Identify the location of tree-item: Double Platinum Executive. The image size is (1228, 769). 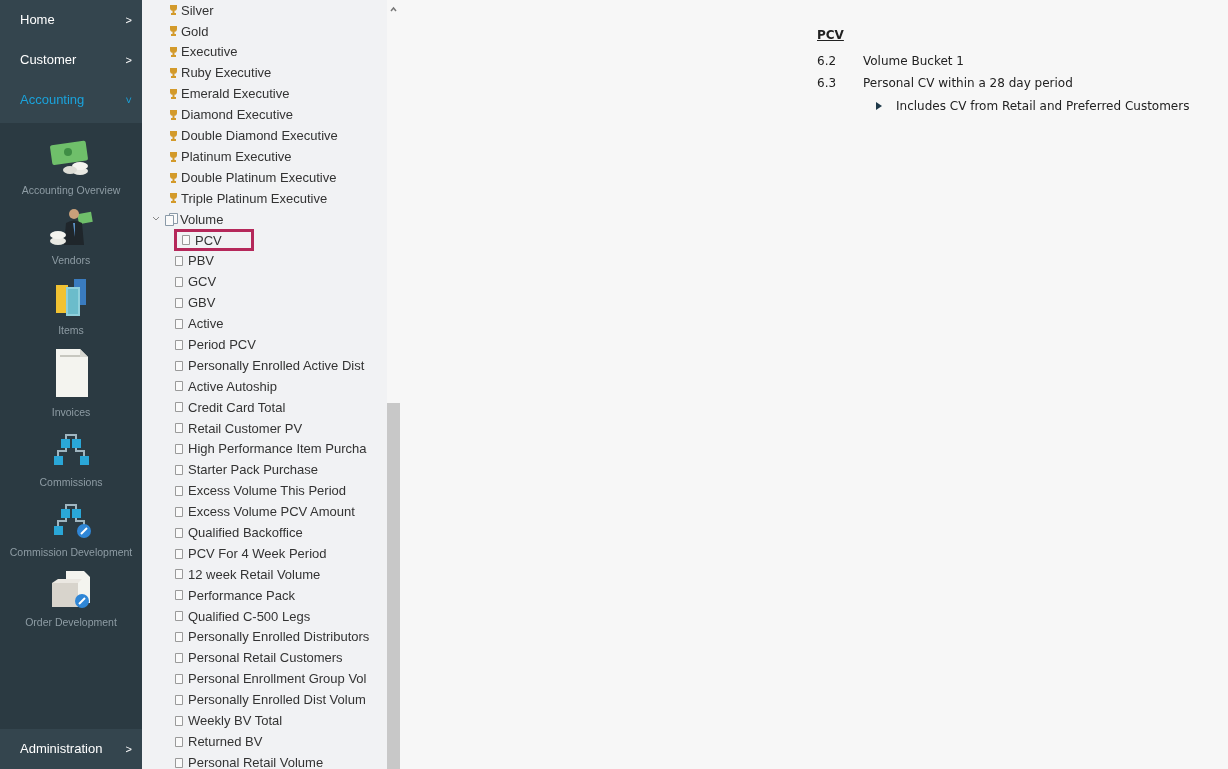
(259, 177).